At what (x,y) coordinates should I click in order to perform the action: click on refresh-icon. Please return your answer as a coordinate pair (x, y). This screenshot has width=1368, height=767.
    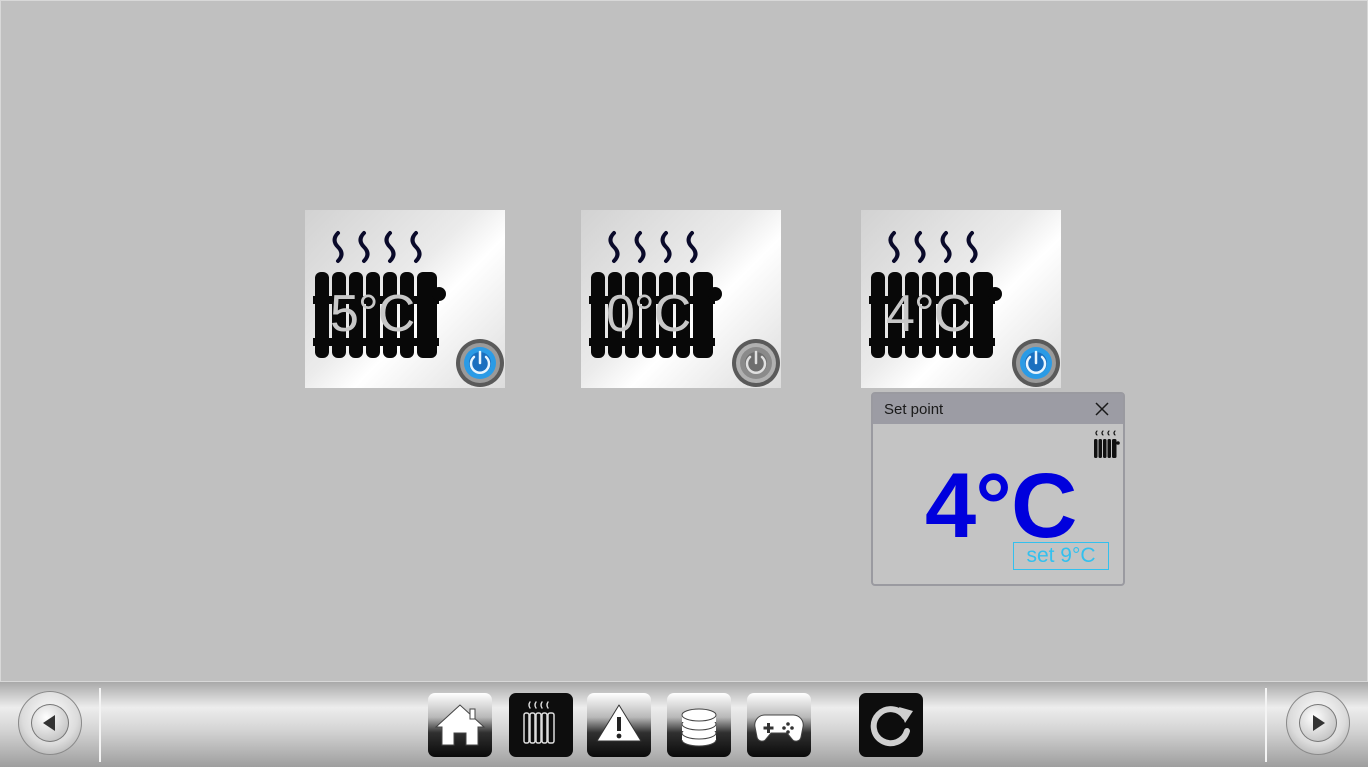
    Looking at the image, I should click on (891, 726).